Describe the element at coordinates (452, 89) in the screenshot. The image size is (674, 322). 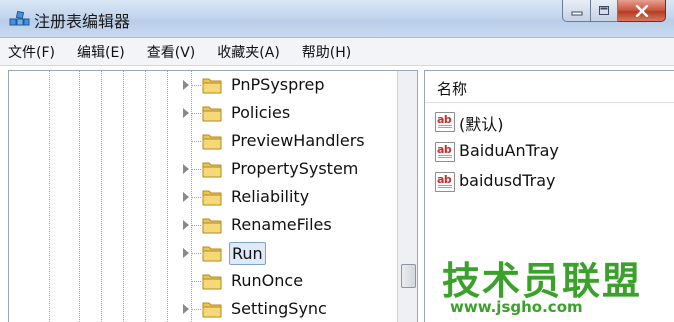
I see `name-column-label: 名称` at that location.